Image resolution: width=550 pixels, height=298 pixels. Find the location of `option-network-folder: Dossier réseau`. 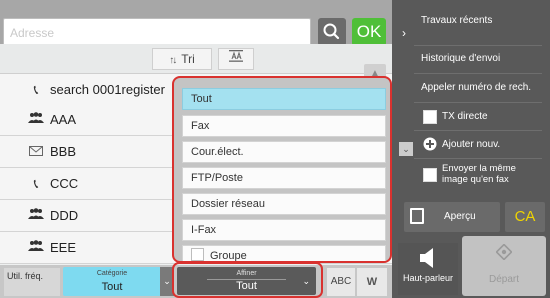

option-network-folder: Dossier réseau is located at coordinates (284, 204).